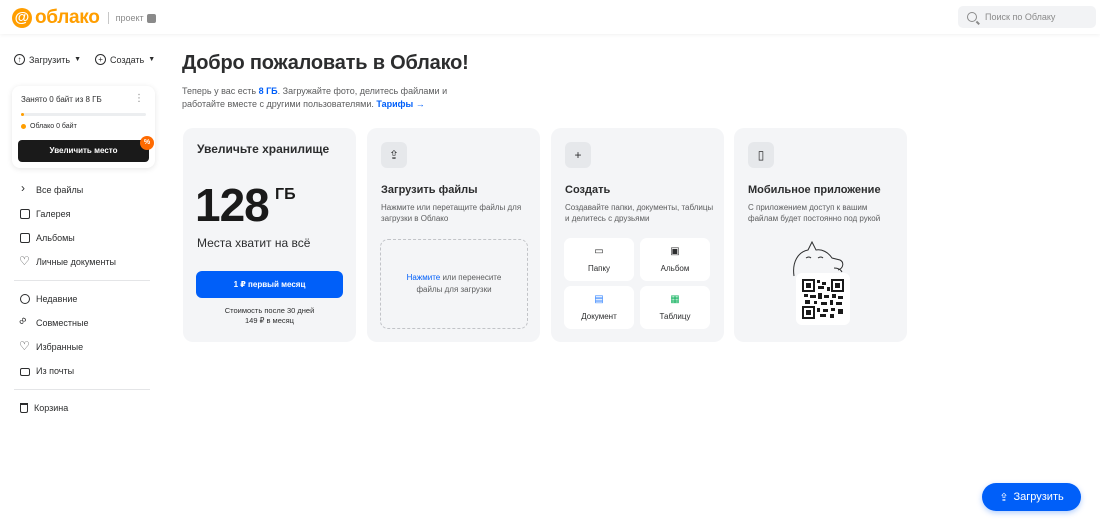 The width and height of the screenshot is (1100, 524). I want to click on create-item-label: Альбом, so click(675, 268).